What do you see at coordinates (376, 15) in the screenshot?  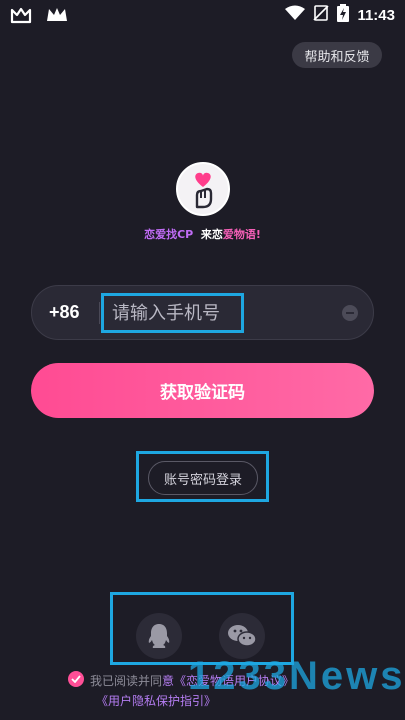 I see `status-time: 11:43` at bounding box center [376, 15].